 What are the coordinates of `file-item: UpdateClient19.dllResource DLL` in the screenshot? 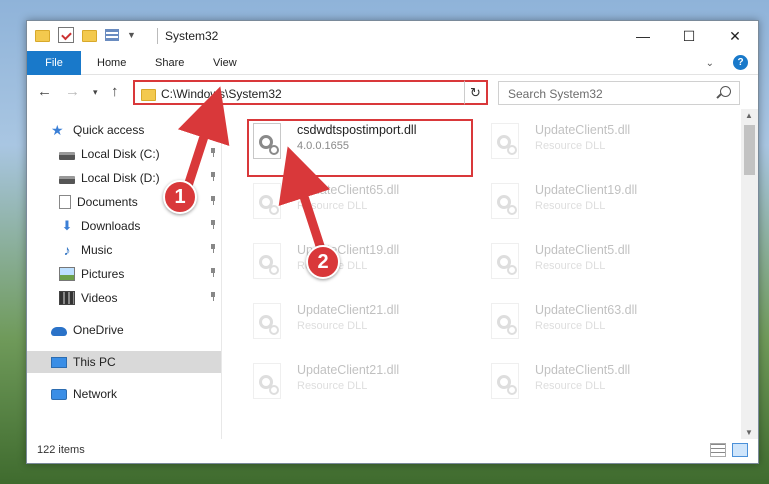 It's located at (360, 267).